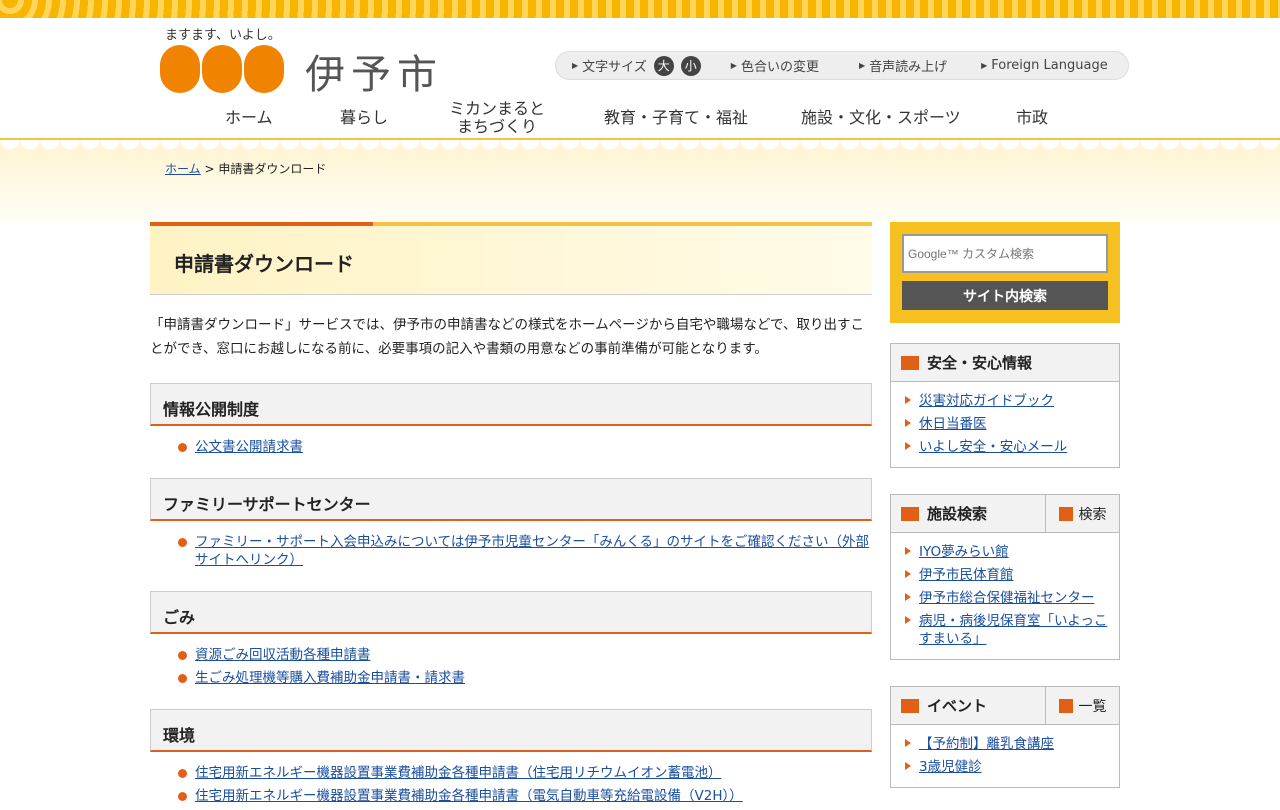 The height and width of the screenshot is (810, 1280). What do you see at coordinates (779, 67) in the screenshot?
I see `color-change-label: 色合いの変更` at bounding box center [779, 67].